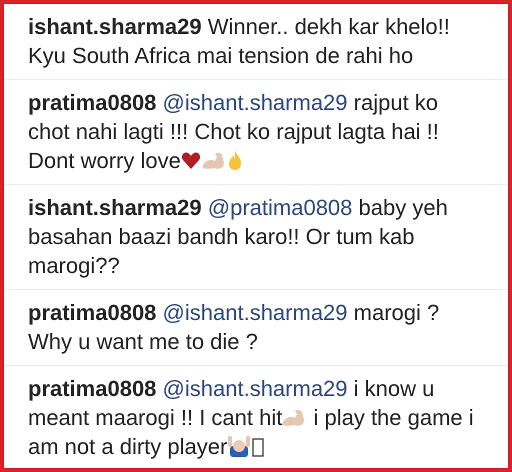 The width and height of the screenshot is (512, 472). What do you see at coordinates (234, 327) in the screenshot?
I see `comment-text: pratima0808 @ishant.sharma29 marogi ? Why u want me to die ?` at bounding box center [234, 327].